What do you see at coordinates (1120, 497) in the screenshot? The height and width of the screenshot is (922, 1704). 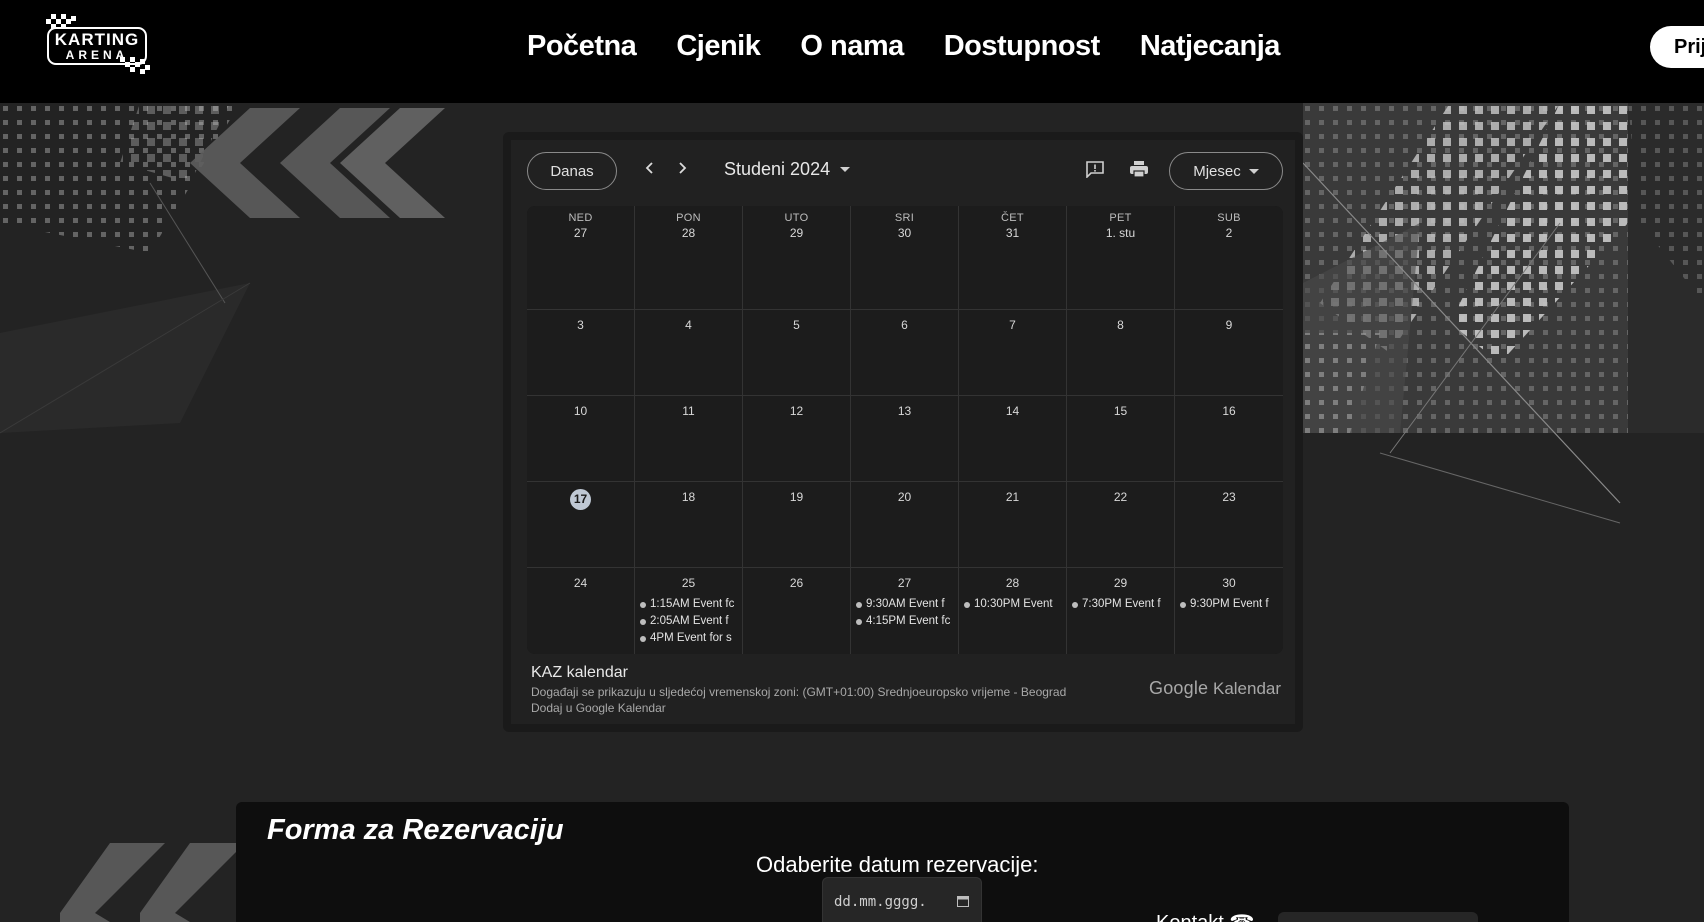 I see `day-number: 22` at bounding box center [1120, 497].